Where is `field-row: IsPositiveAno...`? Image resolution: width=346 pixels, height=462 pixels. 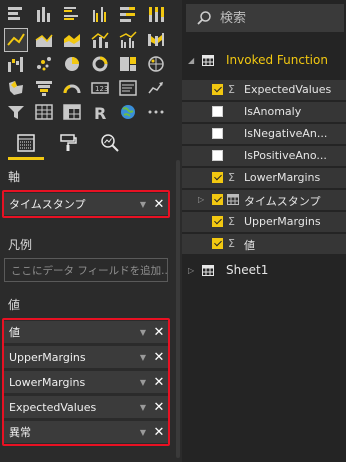 field-row: IsPositiveAno... is located at coordinates (264, 156).